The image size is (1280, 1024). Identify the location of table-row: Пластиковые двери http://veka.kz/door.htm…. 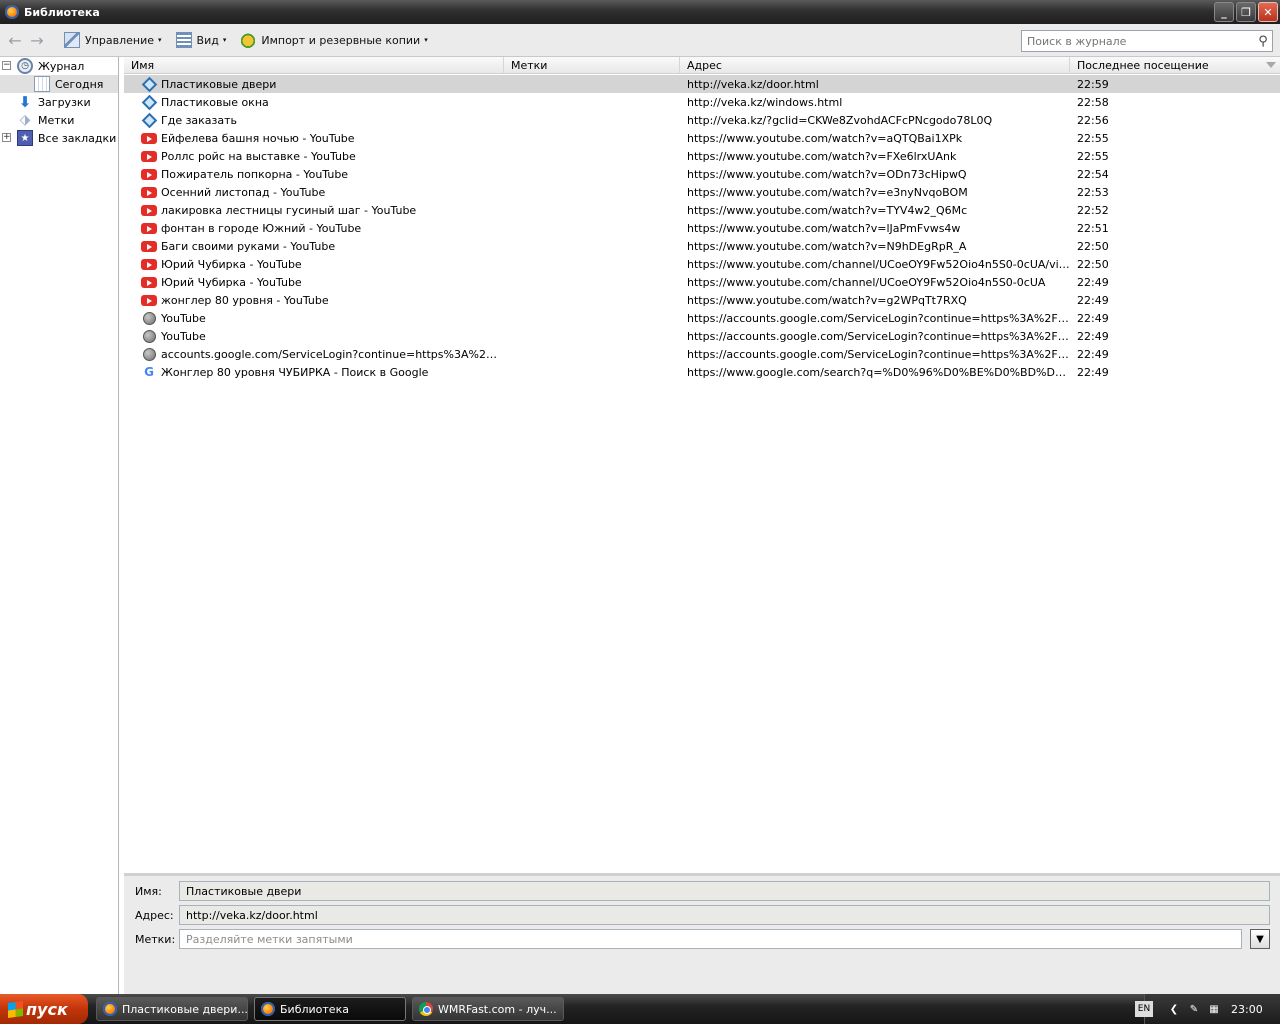
(702, 84).